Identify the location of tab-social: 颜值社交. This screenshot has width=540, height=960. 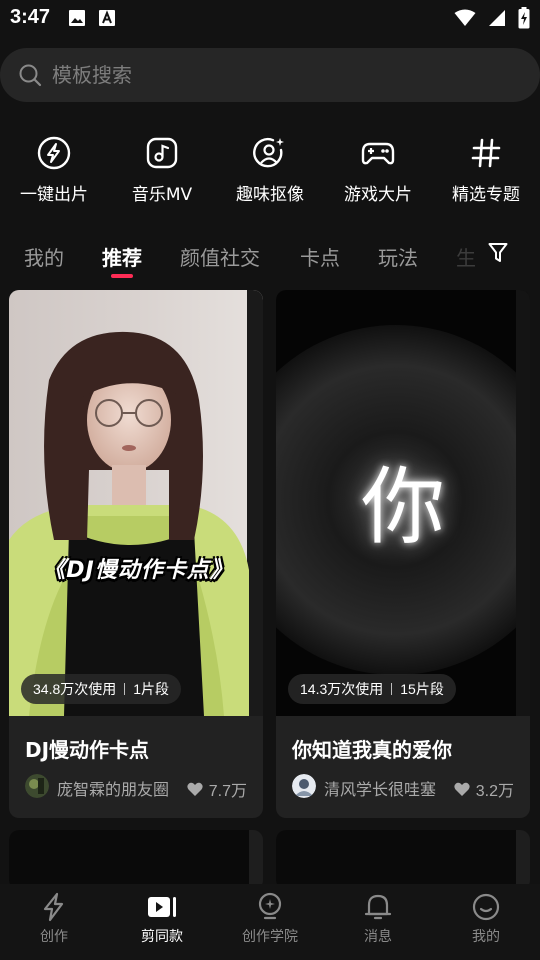
(220, 256).